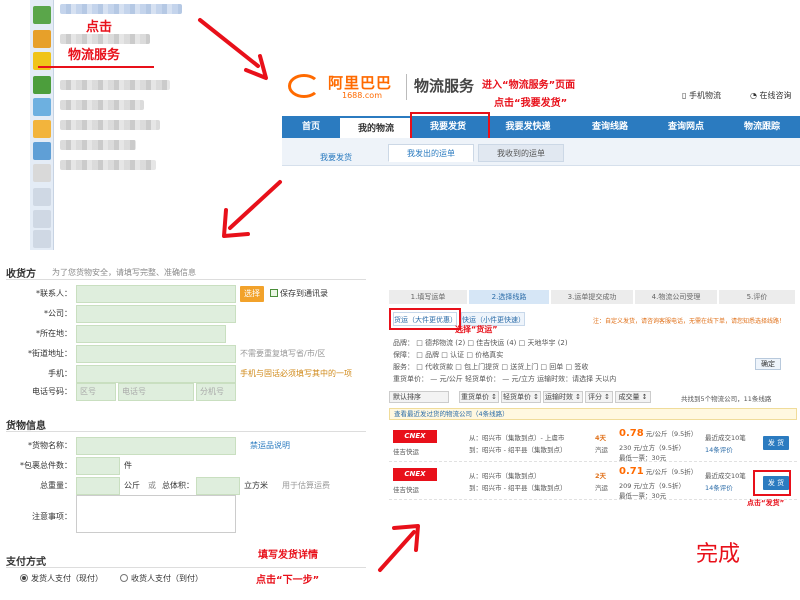 The image size is (800, 600). I want to click on pay-sender-radio: 发货人支付（现付）, so click(61, 578).